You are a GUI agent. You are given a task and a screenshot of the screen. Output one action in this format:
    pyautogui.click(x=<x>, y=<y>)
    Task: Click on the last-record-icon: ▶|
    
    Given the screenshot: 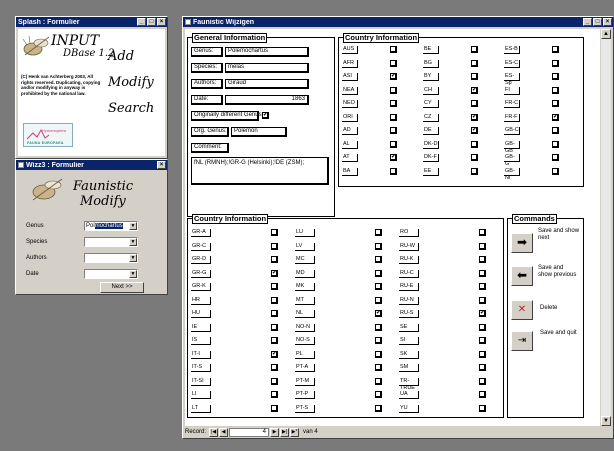 What is the action you would take?
    pyautogui.click(x=285, y=432)
    